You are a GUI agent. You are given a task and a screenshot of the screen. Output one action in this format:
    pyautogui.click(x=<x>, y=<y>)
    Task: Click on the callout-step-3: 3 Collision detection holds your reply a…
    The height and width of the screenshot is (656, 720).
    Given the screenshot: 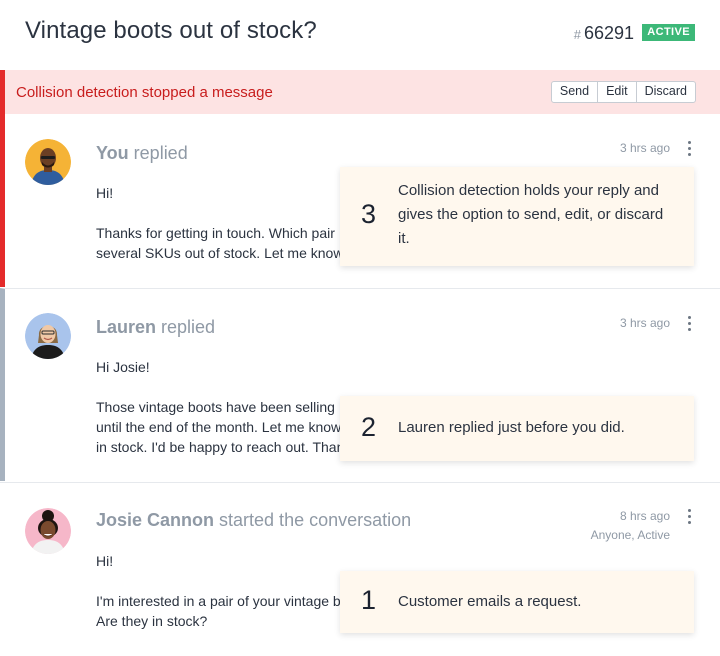 What is the action you would take?
    pyautogui.click(x=517, y=216)
    